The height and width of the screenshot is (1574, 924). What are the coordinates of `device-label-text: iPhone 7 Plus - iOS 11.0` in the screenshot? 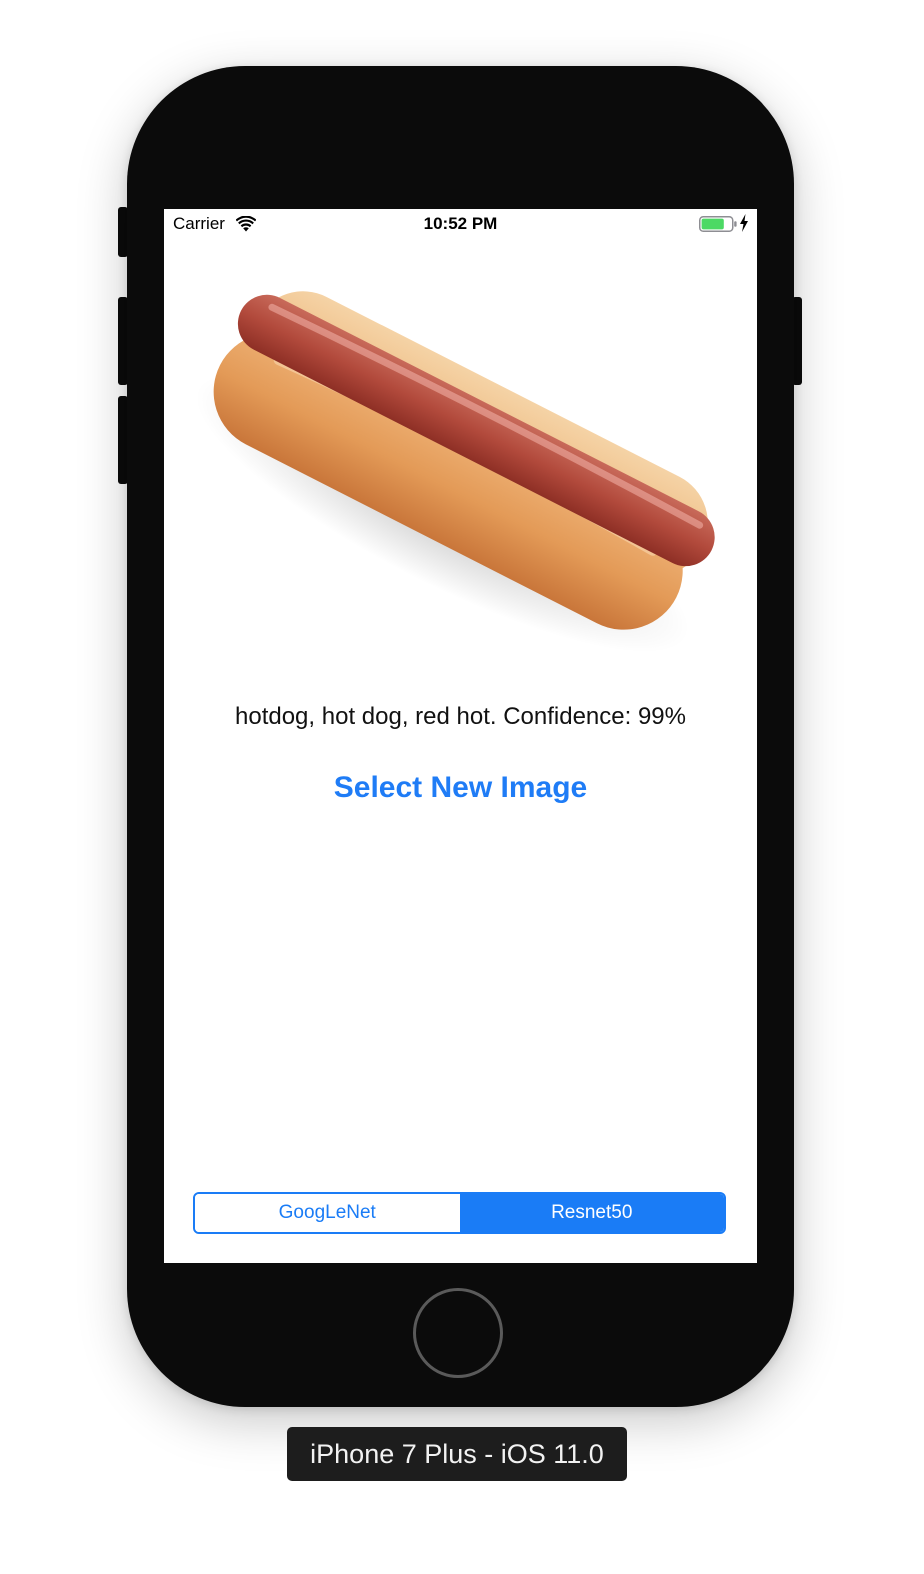 It's located at (457, 1453).